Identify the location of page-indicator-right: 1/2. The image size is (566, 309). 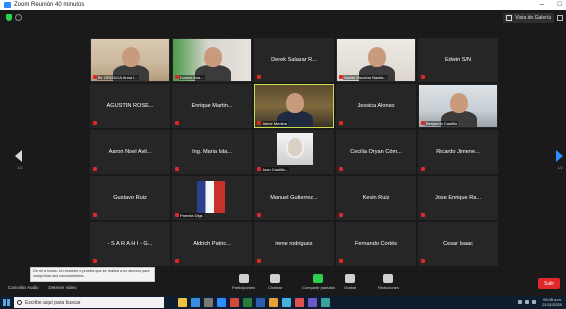
(560, 167).